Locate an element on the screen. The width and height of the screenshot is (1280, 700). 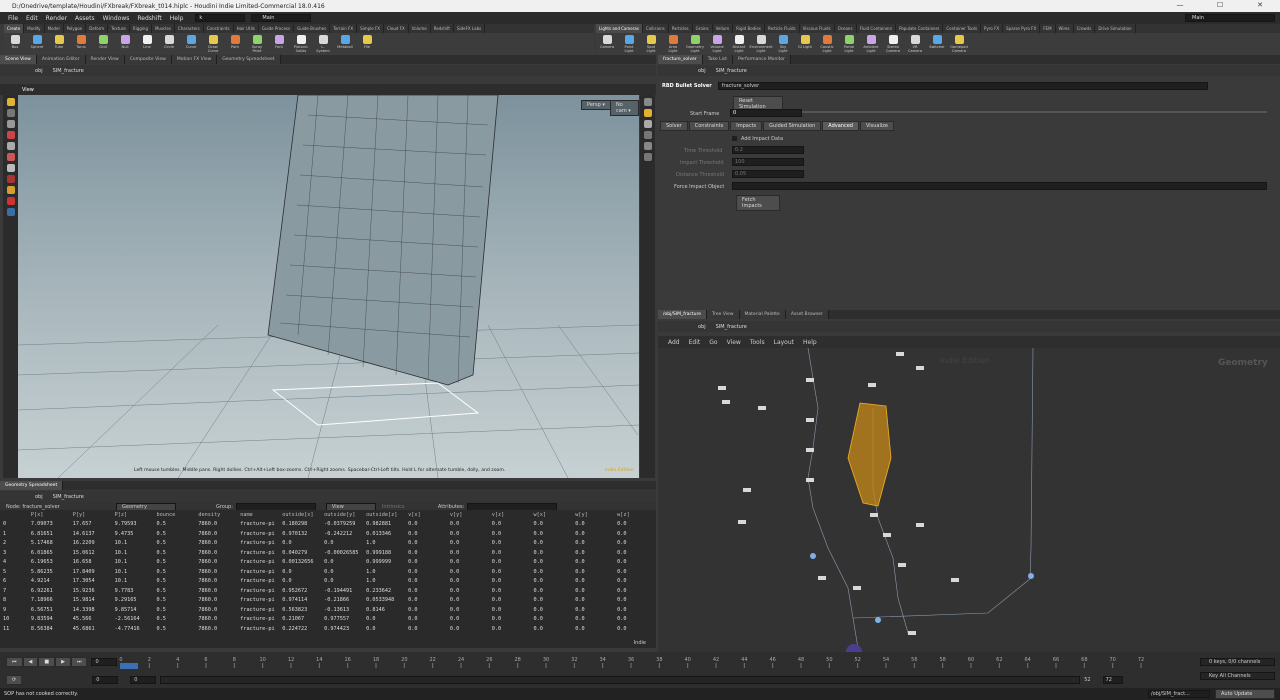
light-tool-4: Geometry Light is located at coordinates (695, 43).